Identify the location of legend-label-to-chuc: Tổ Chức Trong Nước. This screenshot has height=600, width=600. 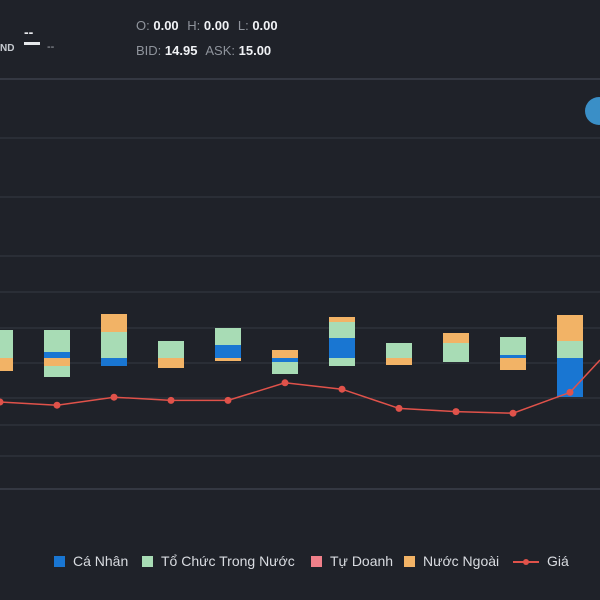
(228, 561).